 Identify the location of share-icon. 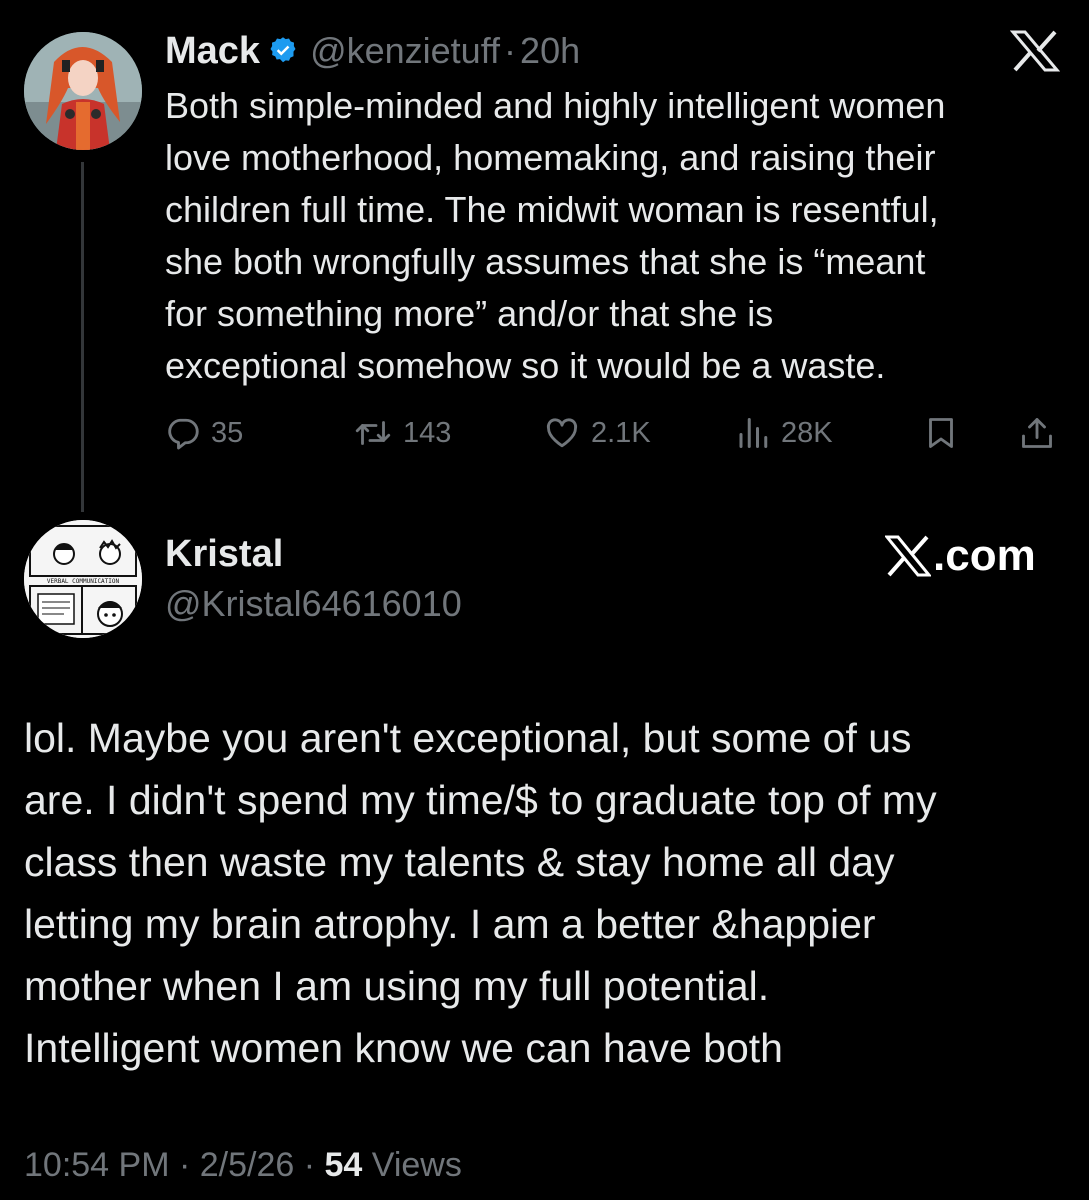
(1037, 433).